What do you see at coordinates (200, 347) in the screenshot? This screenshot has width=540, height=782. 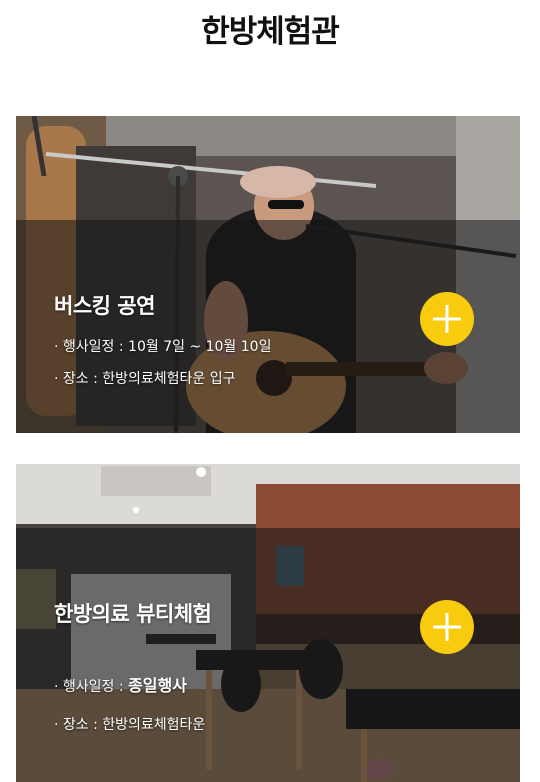 I see `schedule-value: 10월 7일 ~ 10월 10일` at bounding box center [200, 347].